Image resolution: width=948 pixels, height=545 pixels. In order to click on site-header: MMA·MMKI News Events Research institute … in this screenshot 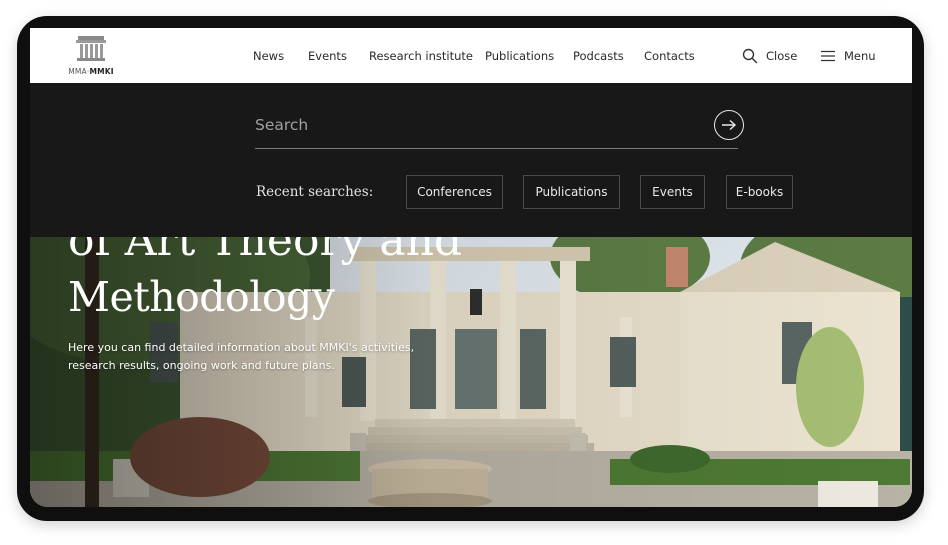, I will do `click(471, 55)`.